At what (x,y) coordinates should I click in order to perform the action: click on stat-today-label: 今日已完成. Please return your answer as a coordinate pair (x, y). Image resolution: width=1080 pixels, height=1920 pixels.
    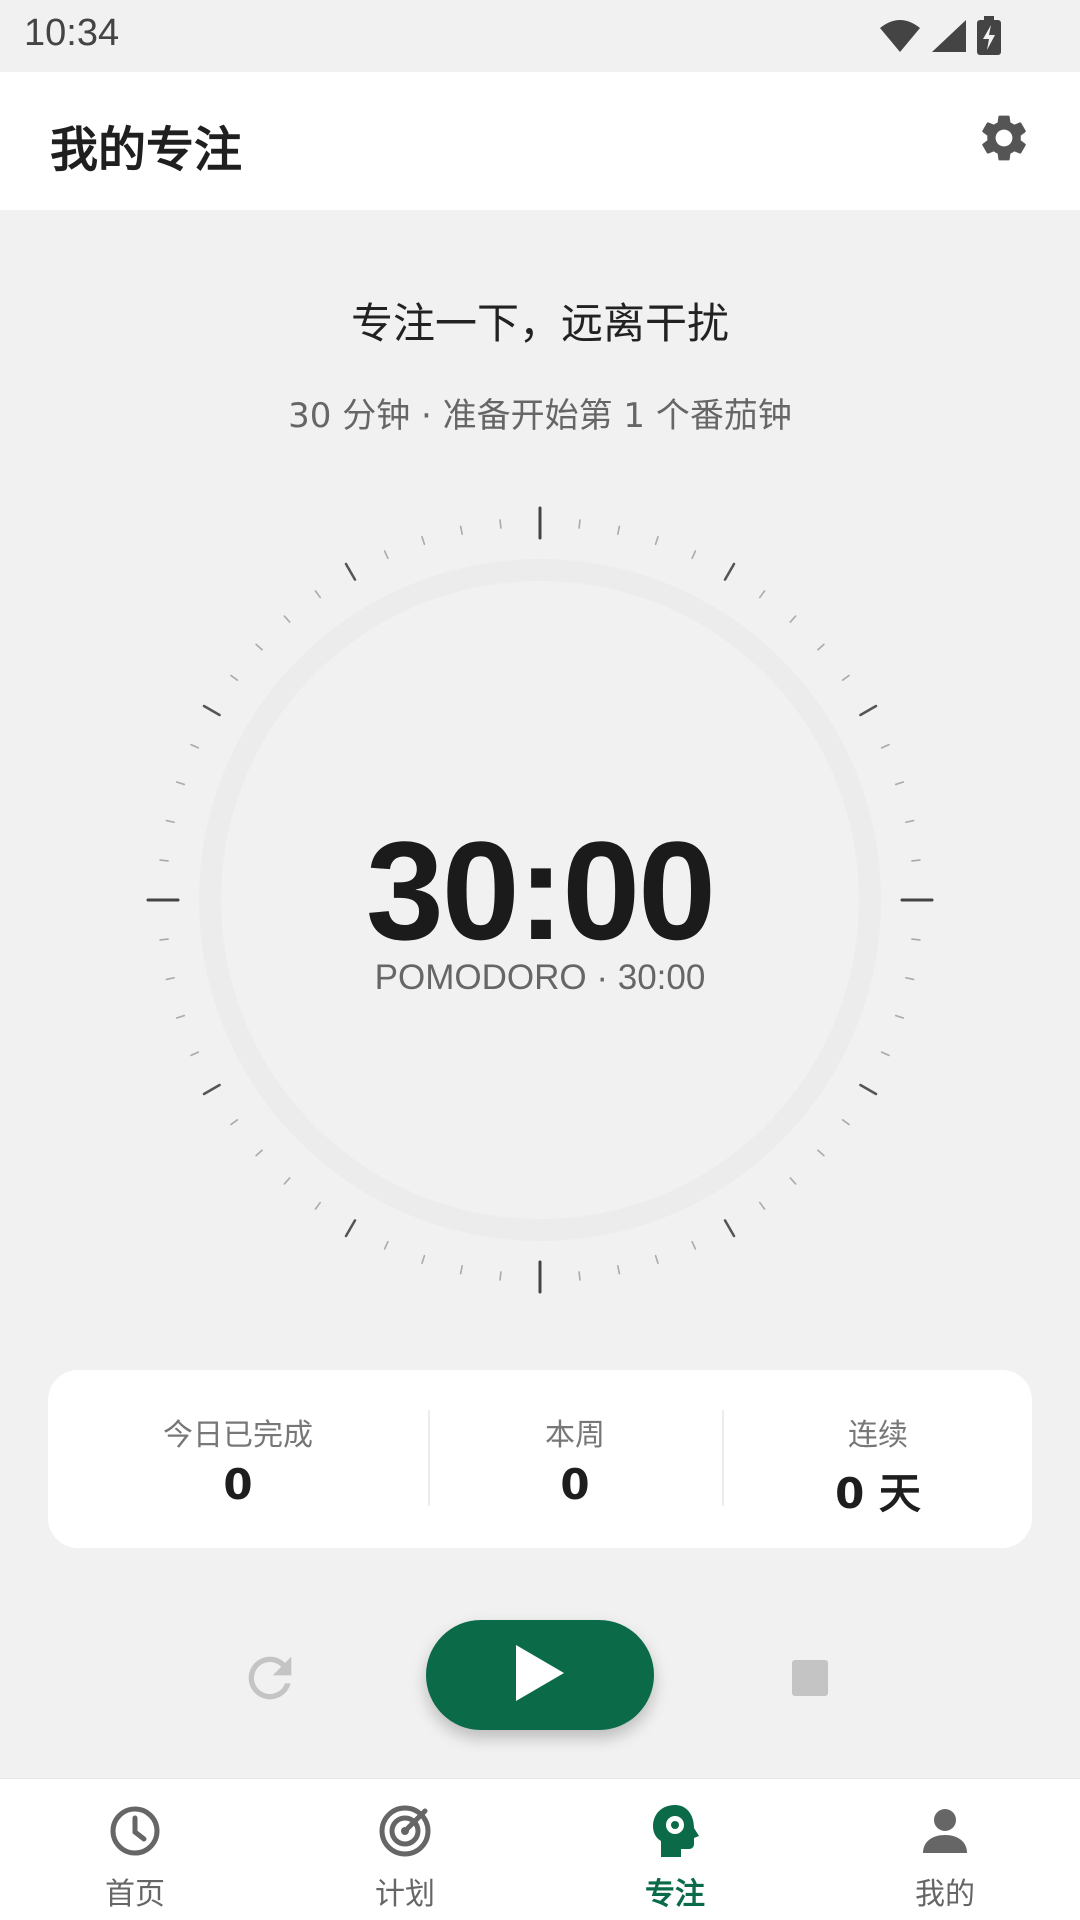
    Looking at the image, I should click on (238, 1435).